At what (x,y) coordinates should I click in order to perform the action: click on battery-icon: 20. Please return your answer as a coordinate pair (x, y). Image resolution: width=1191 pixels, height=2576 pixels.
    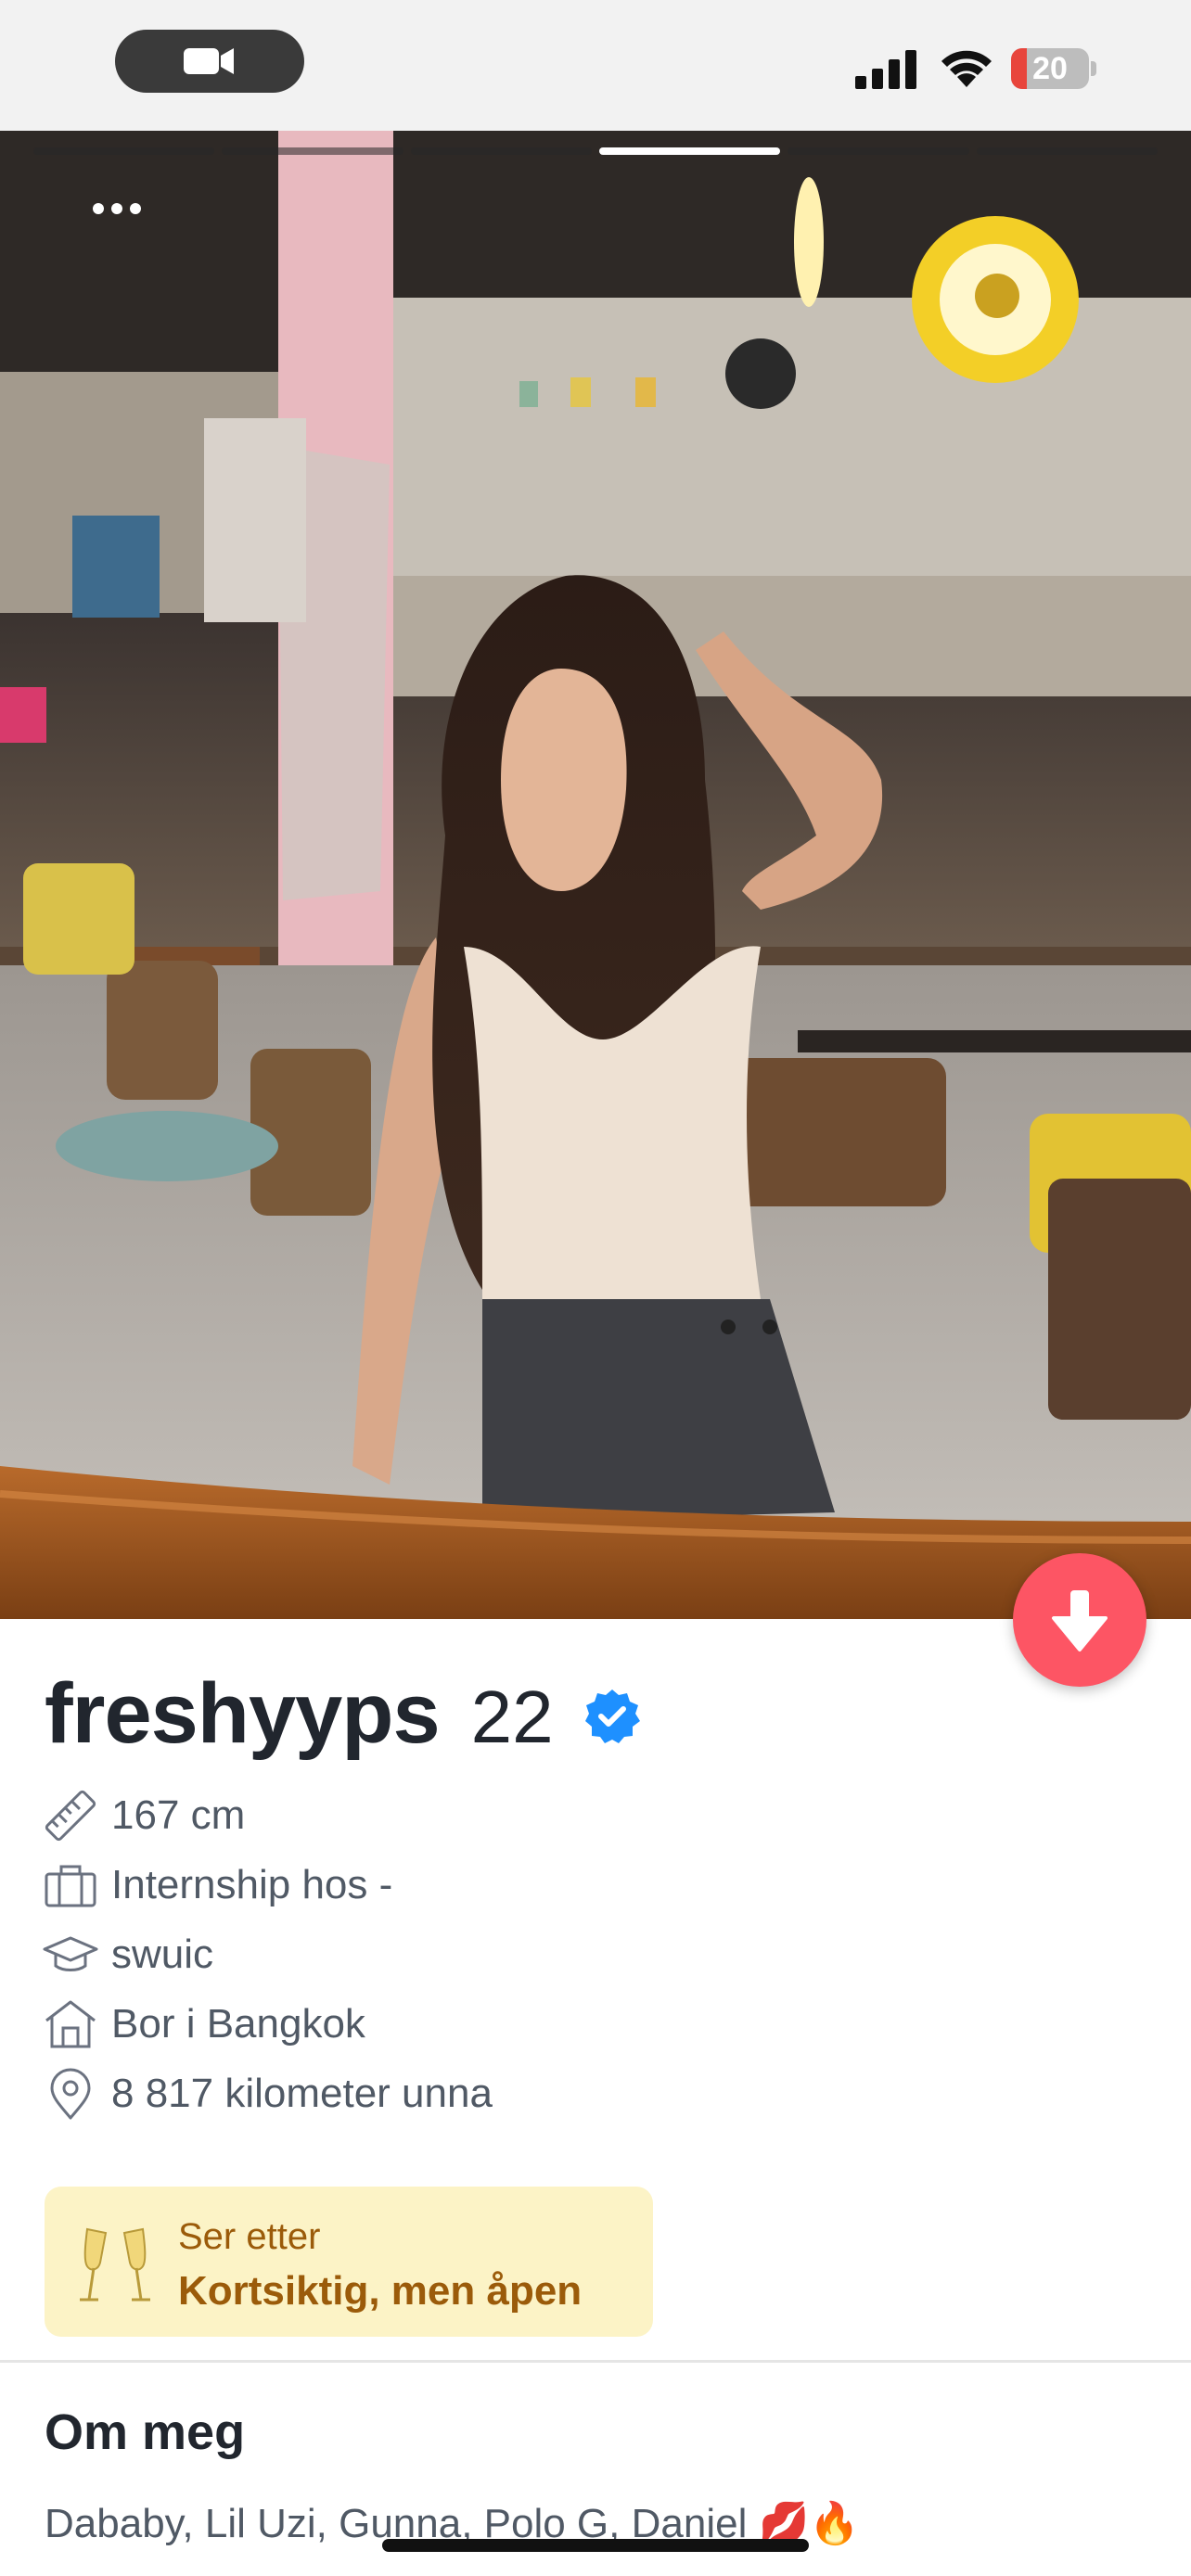
    Looking at the image, I should click on (1053, 68).